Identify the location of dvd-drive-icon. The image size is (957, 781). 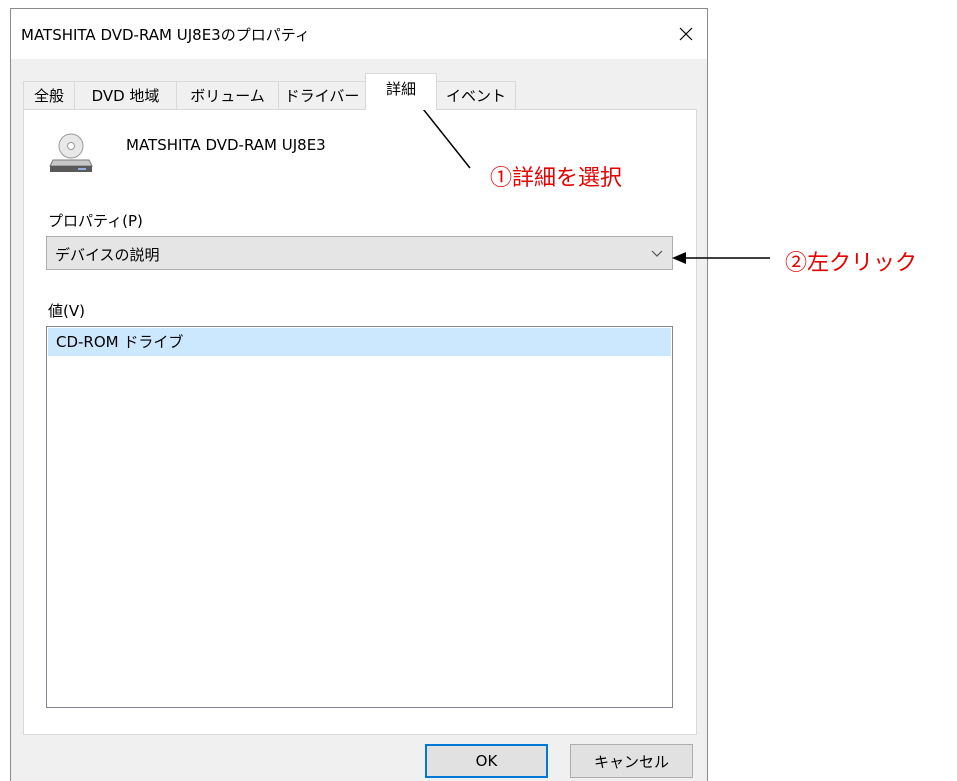
(71, 152).